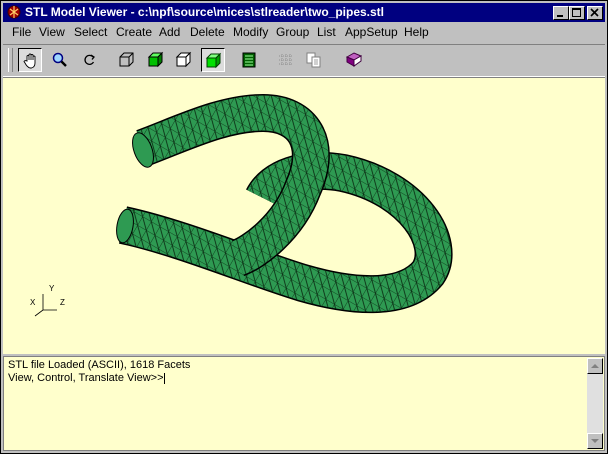  What do you see at coordinates (595, 403) in the screenshot?
I see `console-scrollbar` at bounding box center [595, 403].